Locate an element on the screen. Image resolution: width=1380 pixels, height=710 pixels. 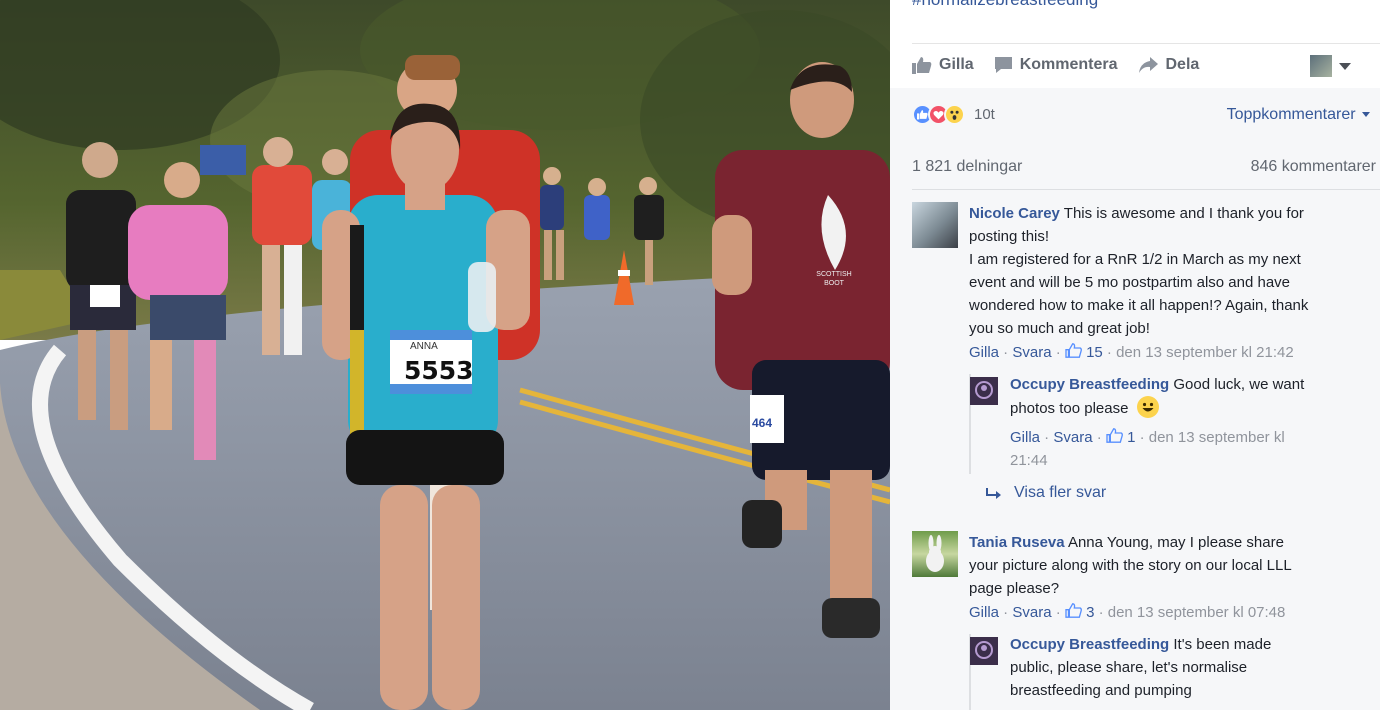
comment-sort-dropdown: Toppkommentarer is located at coordinates (1298, 115).